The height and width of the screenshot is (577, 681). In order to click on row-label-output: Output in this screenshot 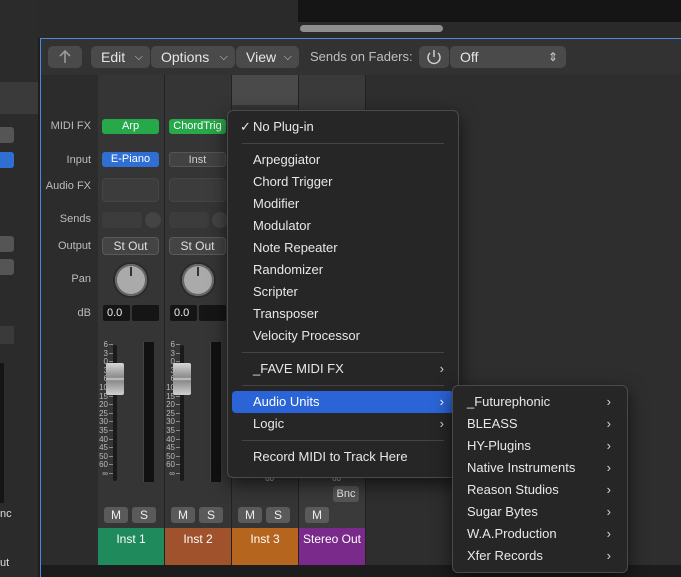, I will do `click(74, 246)`.